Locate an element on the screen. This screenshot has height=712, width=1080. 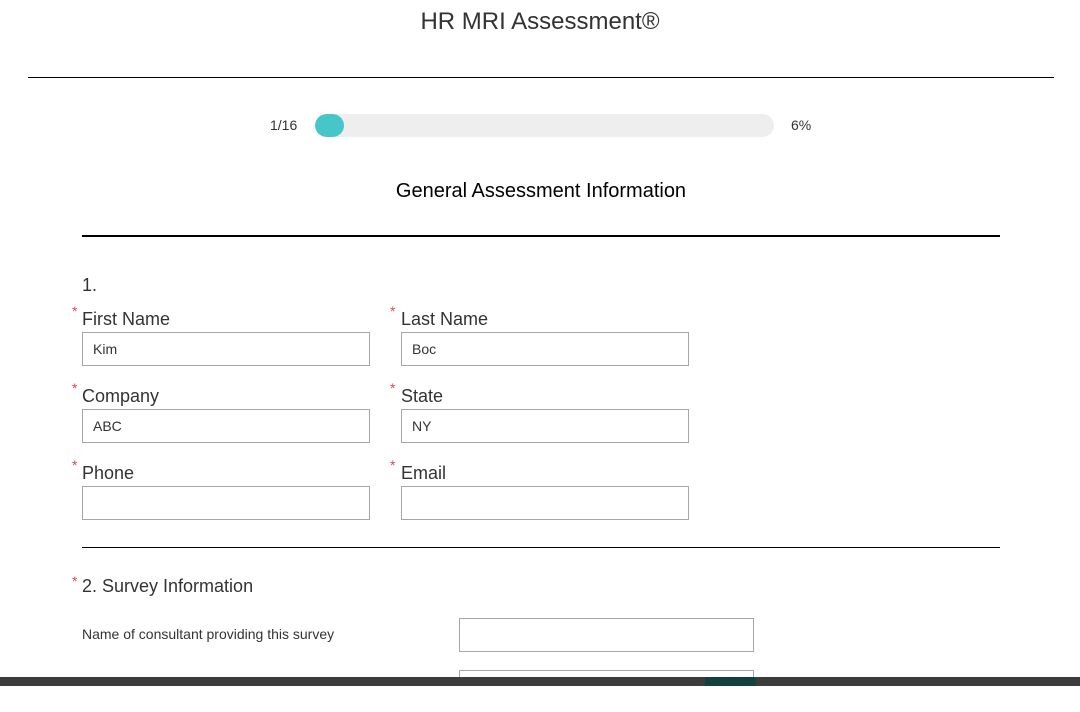
phone-label: Phone is located at coordinates (108, 473).